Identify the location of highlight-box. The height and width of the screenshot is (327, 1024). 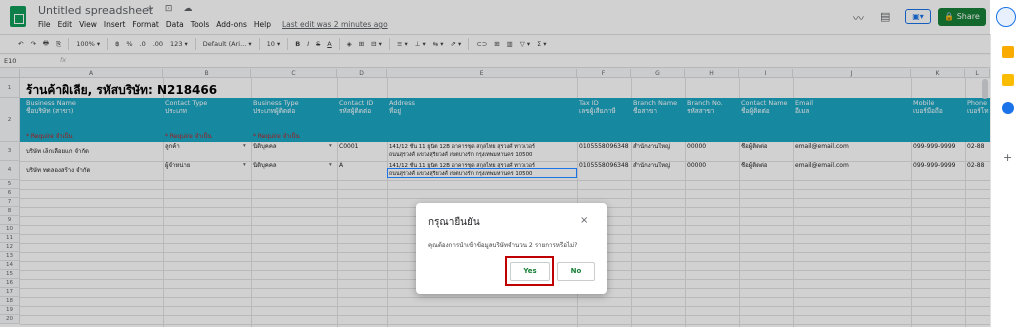
(529, 271).